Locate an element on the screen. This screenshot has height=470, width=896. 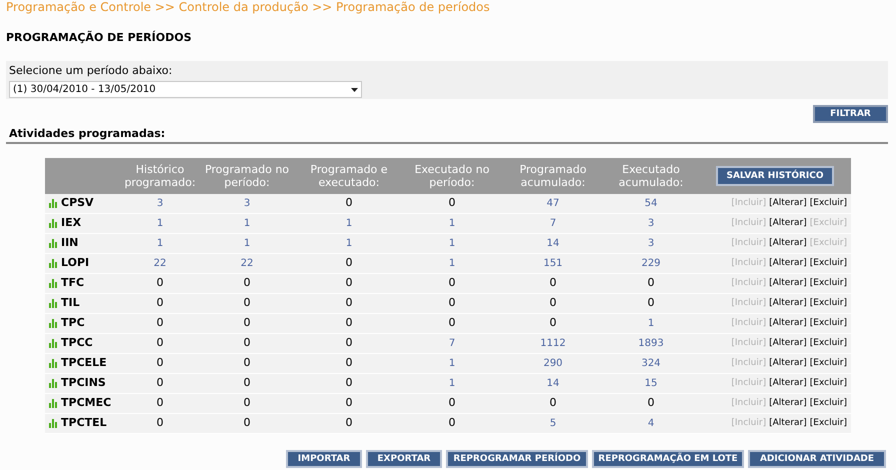
activity-name: TIL is located at coordinates (70, 303).